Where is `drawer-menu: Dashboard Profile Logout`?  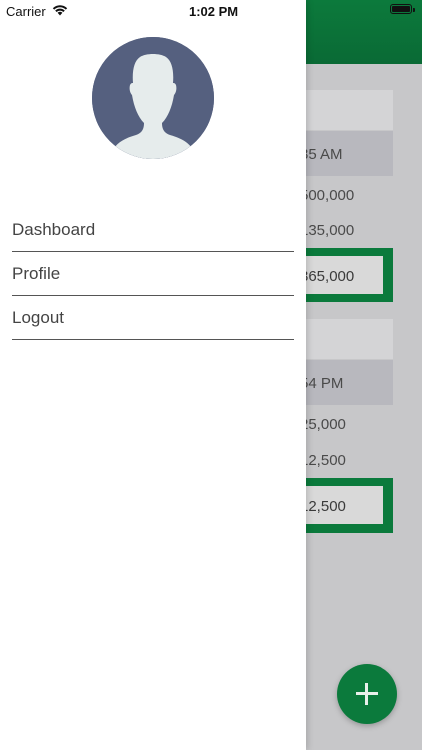
drawer-menu: Dashboard Profile Logout is located at coordinates (153, 274).